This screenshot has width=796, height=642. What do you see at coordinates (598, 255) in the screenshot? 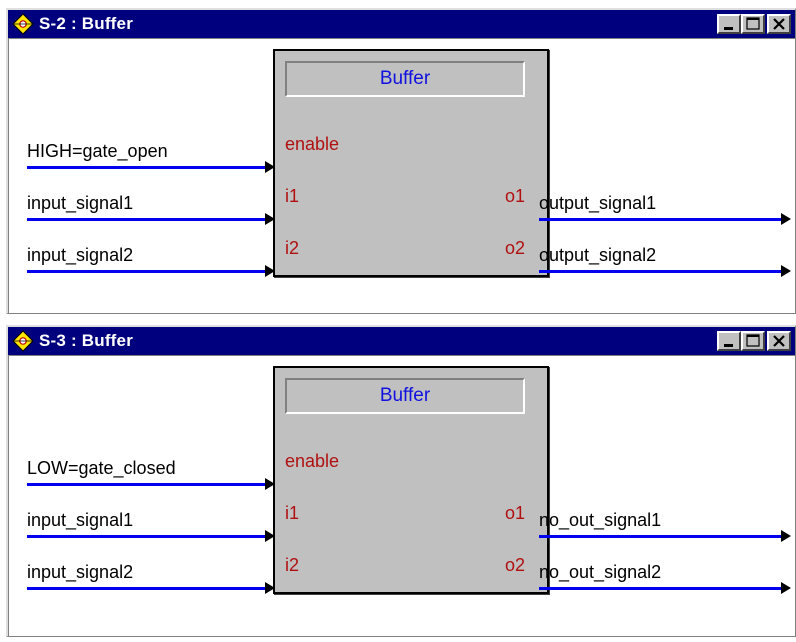
I see `output-label-o2: output_signal2` at bounding box center [598, 255].